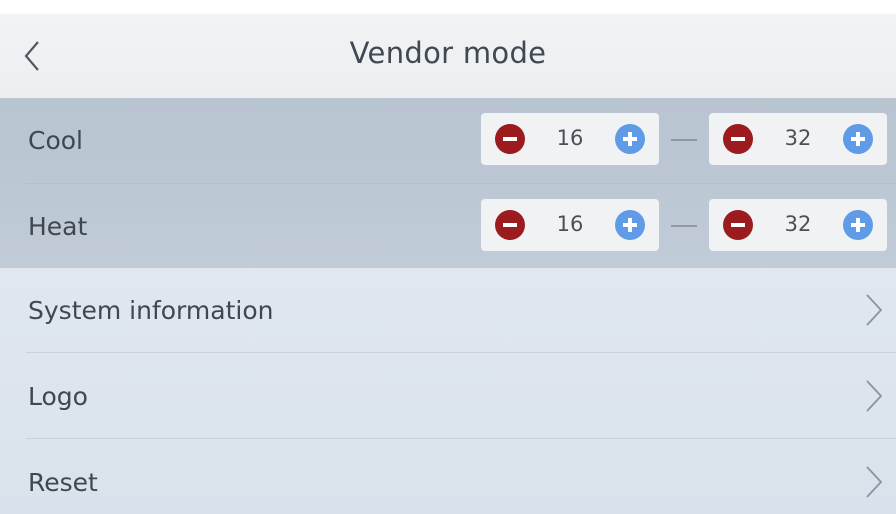 The image size is (896, 514). What do you see at coordinates (58, 226) in the screenshot?
I see `heat-label: Heat` at bounding box center [58, 226].